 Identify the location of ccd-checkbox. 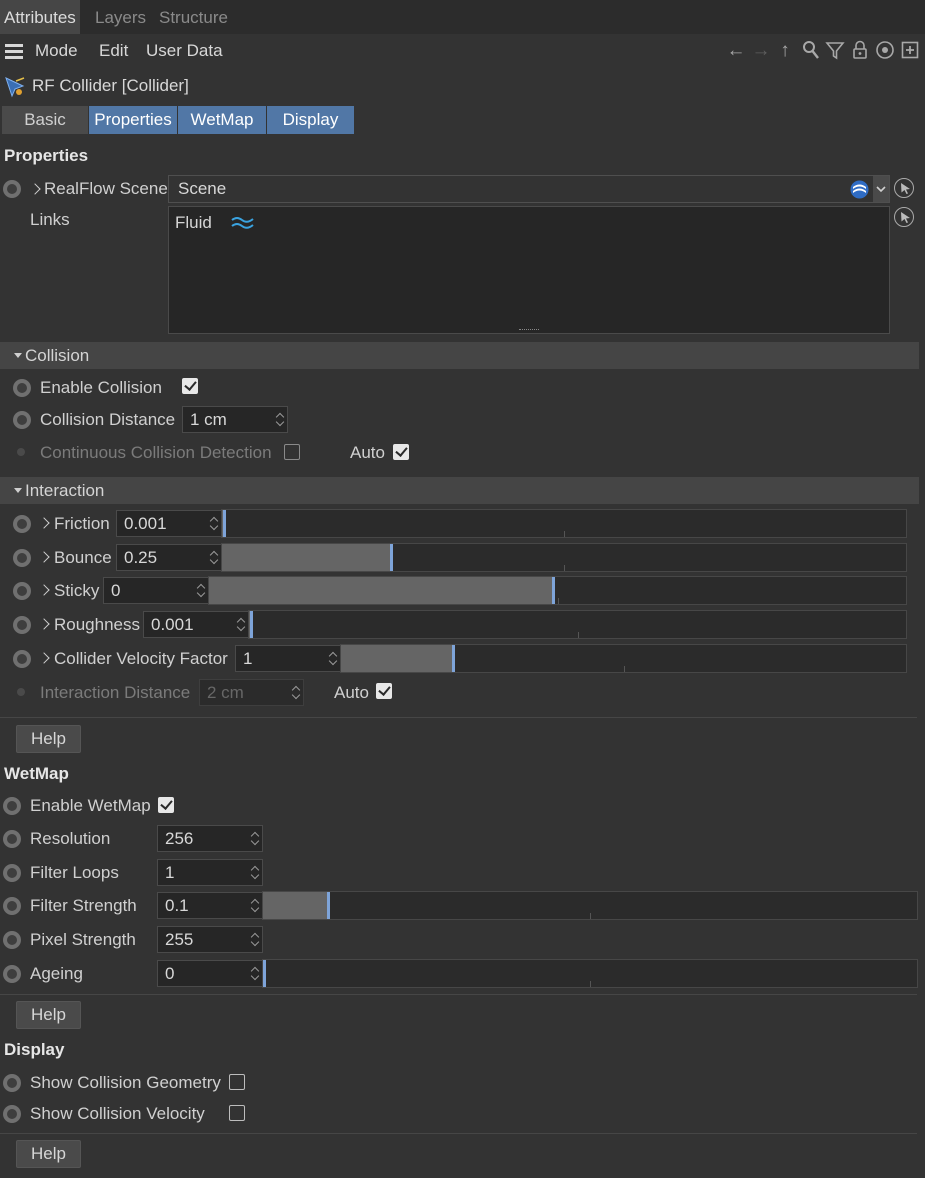
(292, 452).